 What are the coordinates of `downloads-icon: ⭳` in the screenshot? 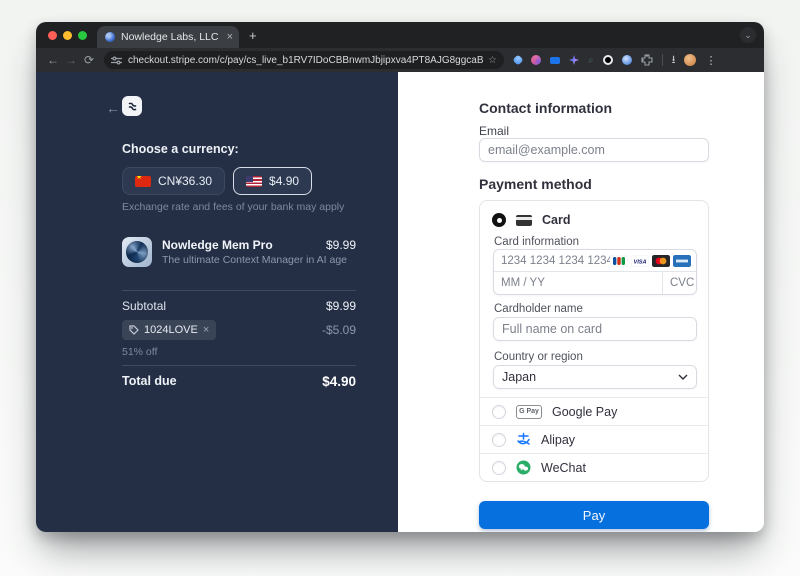 It's located at (674, 60).